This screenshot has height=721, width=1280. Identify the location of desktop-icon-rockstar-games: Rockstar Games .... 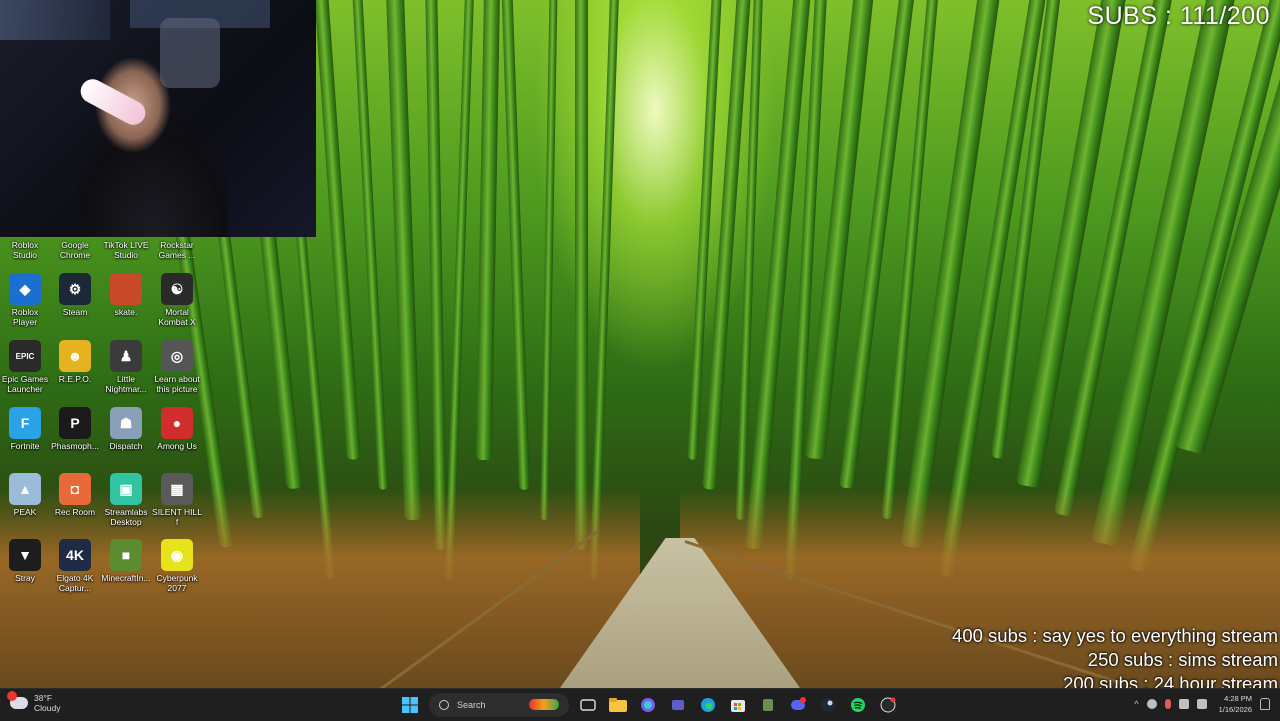
(177, 248).